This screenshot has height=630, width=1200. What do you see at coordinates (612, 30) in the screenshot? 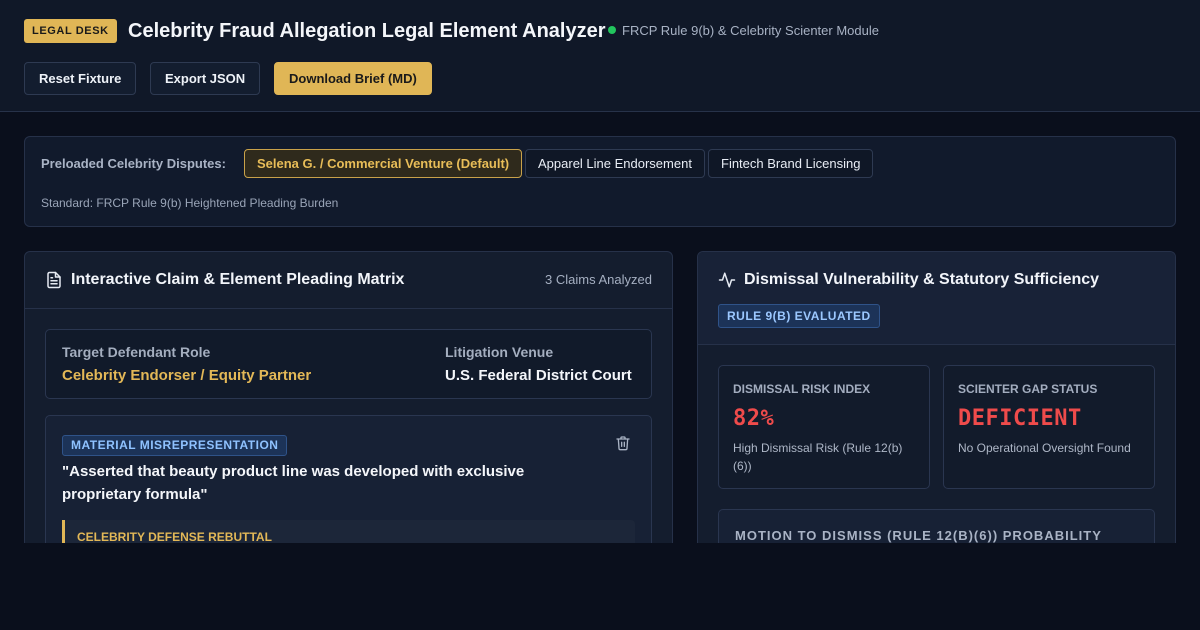
I see `status-dot-icon` at bounding box center [612, 30].